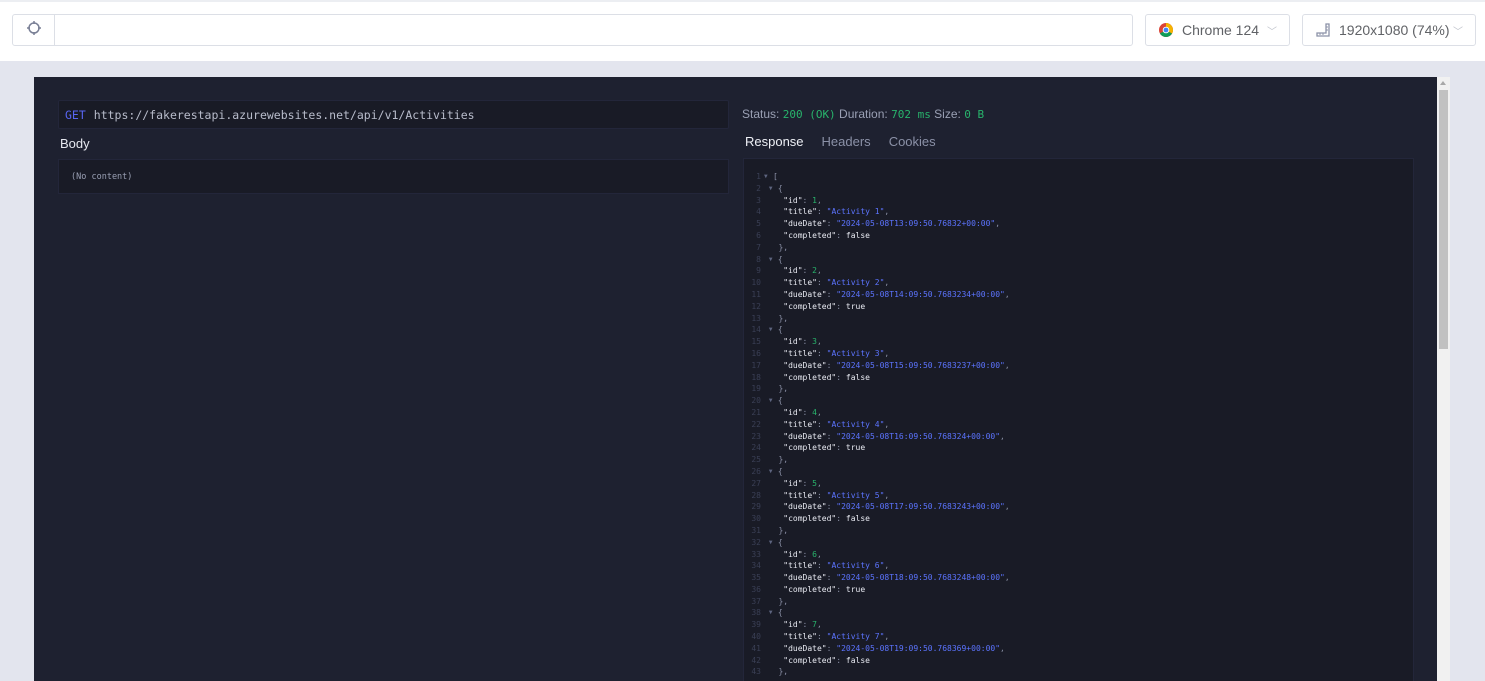 The width and height of the screenshot is (1485, 681). Describe the element at coordinates (1458, 32) in the screenshot. I see `chevron-down-icon: ﹀` at that location.